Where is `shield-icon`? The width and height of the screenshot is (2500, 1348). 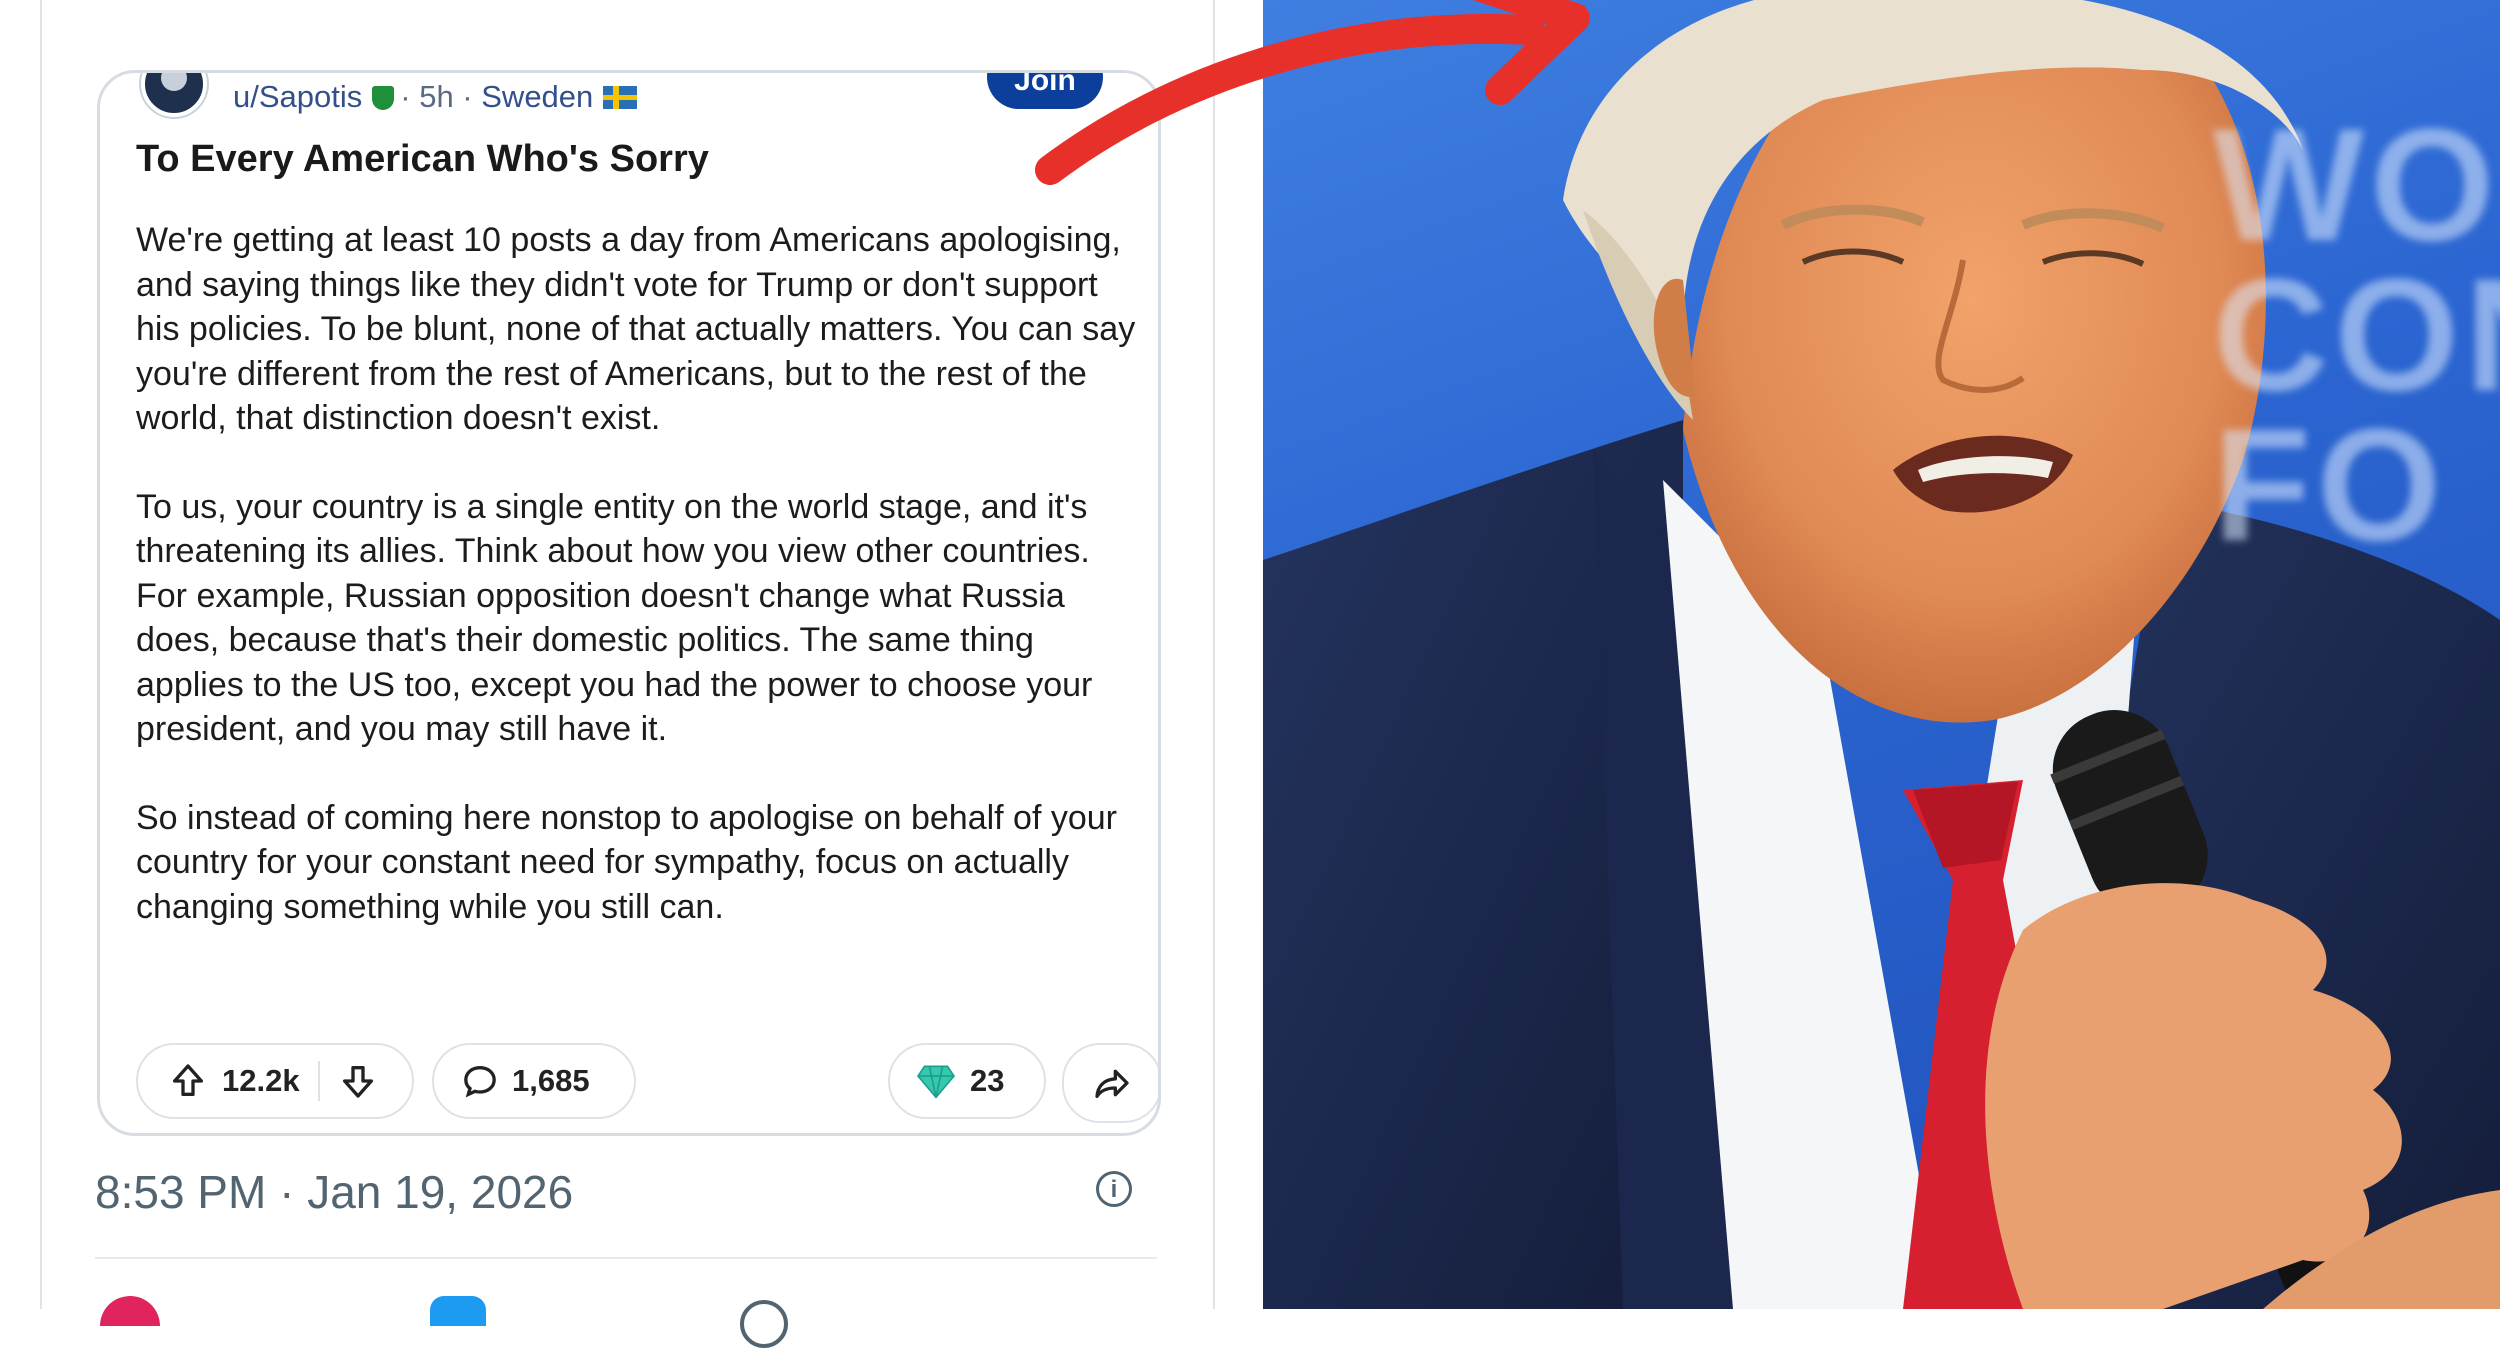
shield-icon is located at coordinates (383, 98).